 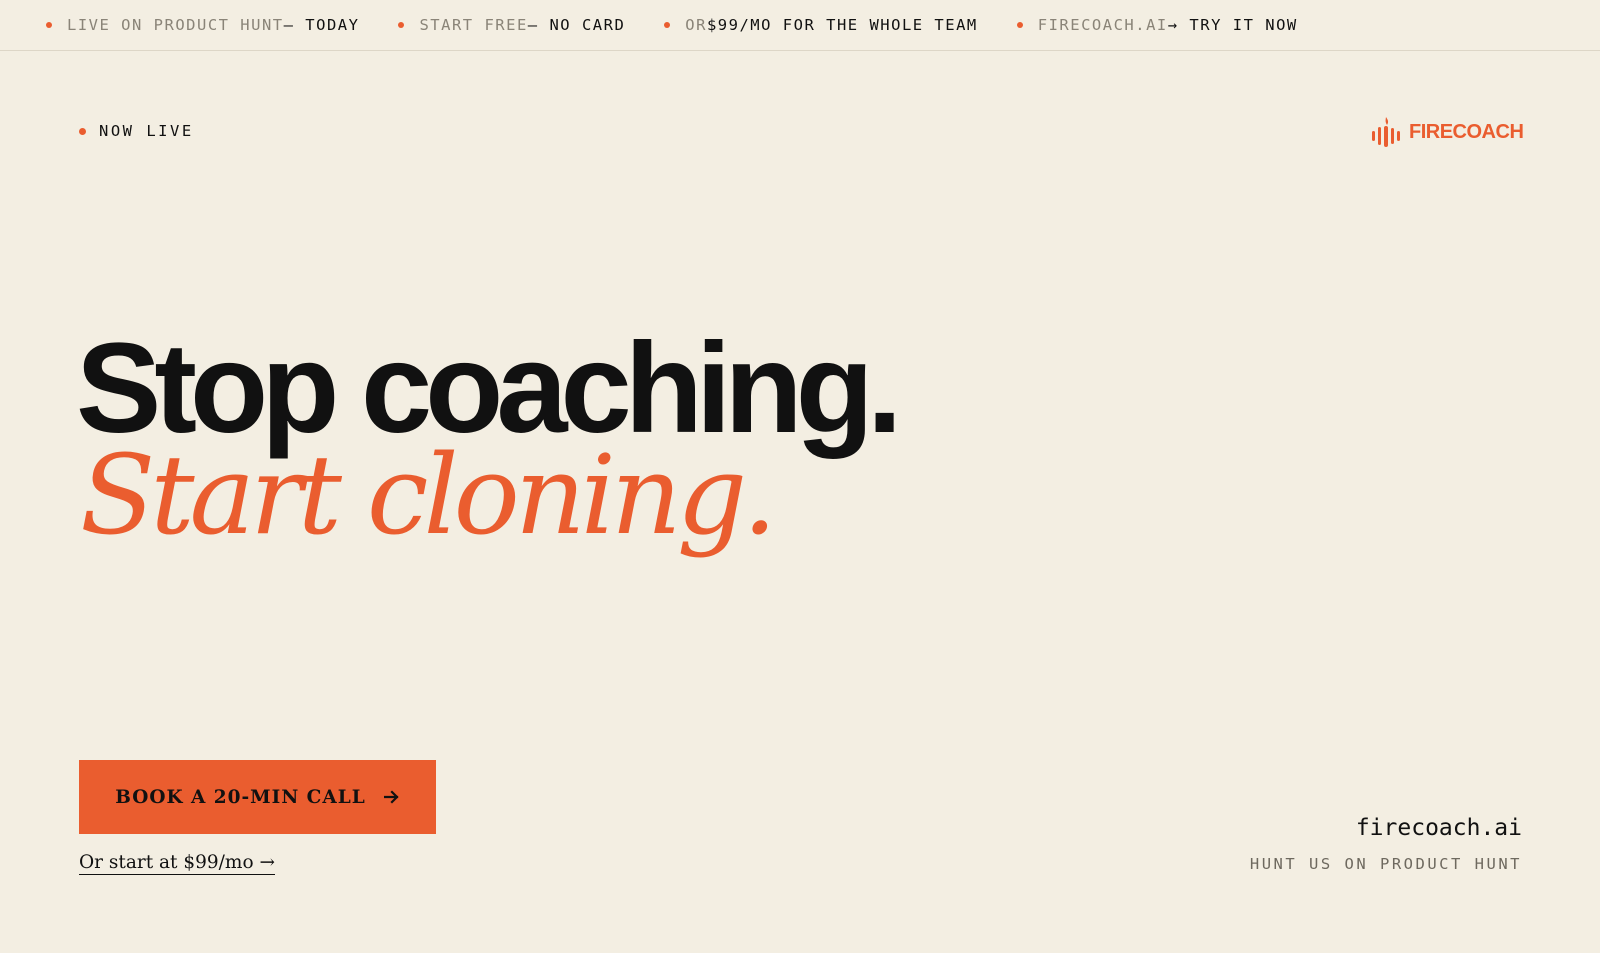 What do you see at coordinates (1386, 132) in the screenshot?
I see `firecoach-logo-icon` at bounding box center [1386, 132].